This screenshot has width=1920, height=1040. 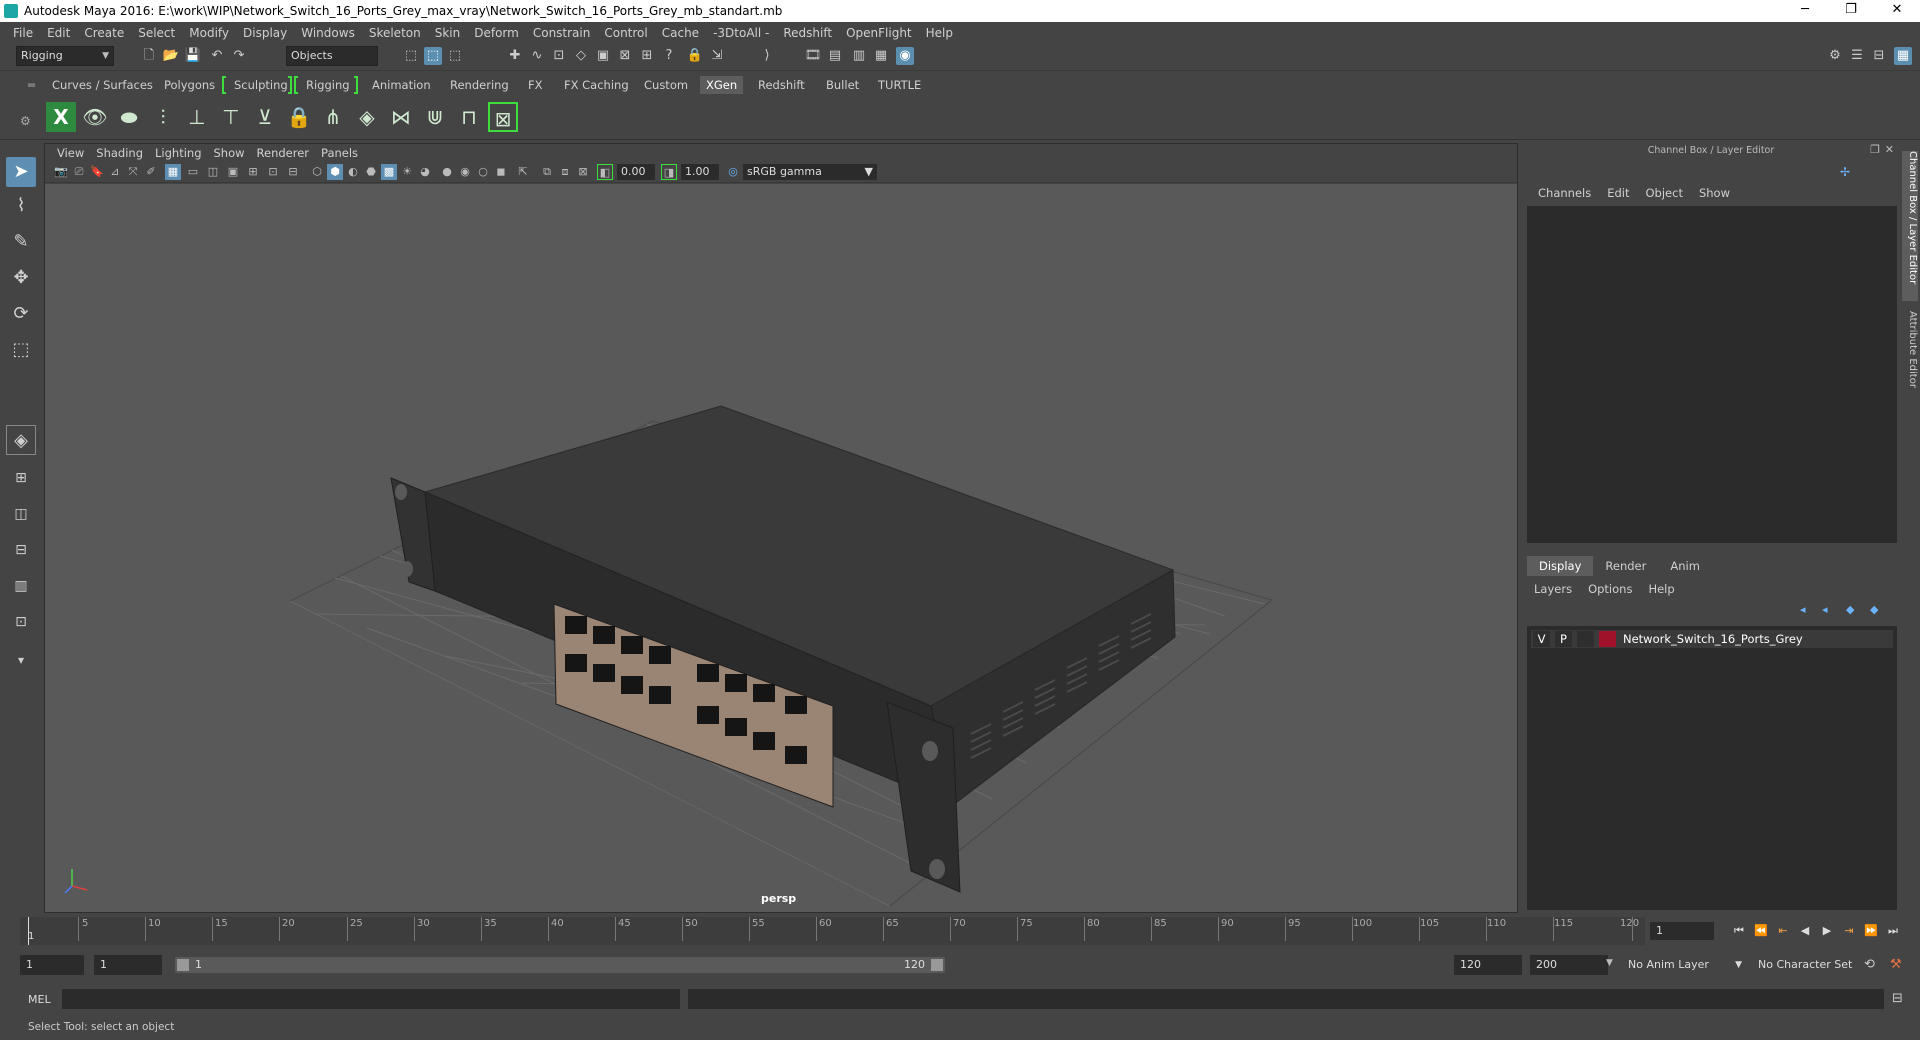 I want to click on layer-visibility-toggle: V, so click(x=1541, y=639).